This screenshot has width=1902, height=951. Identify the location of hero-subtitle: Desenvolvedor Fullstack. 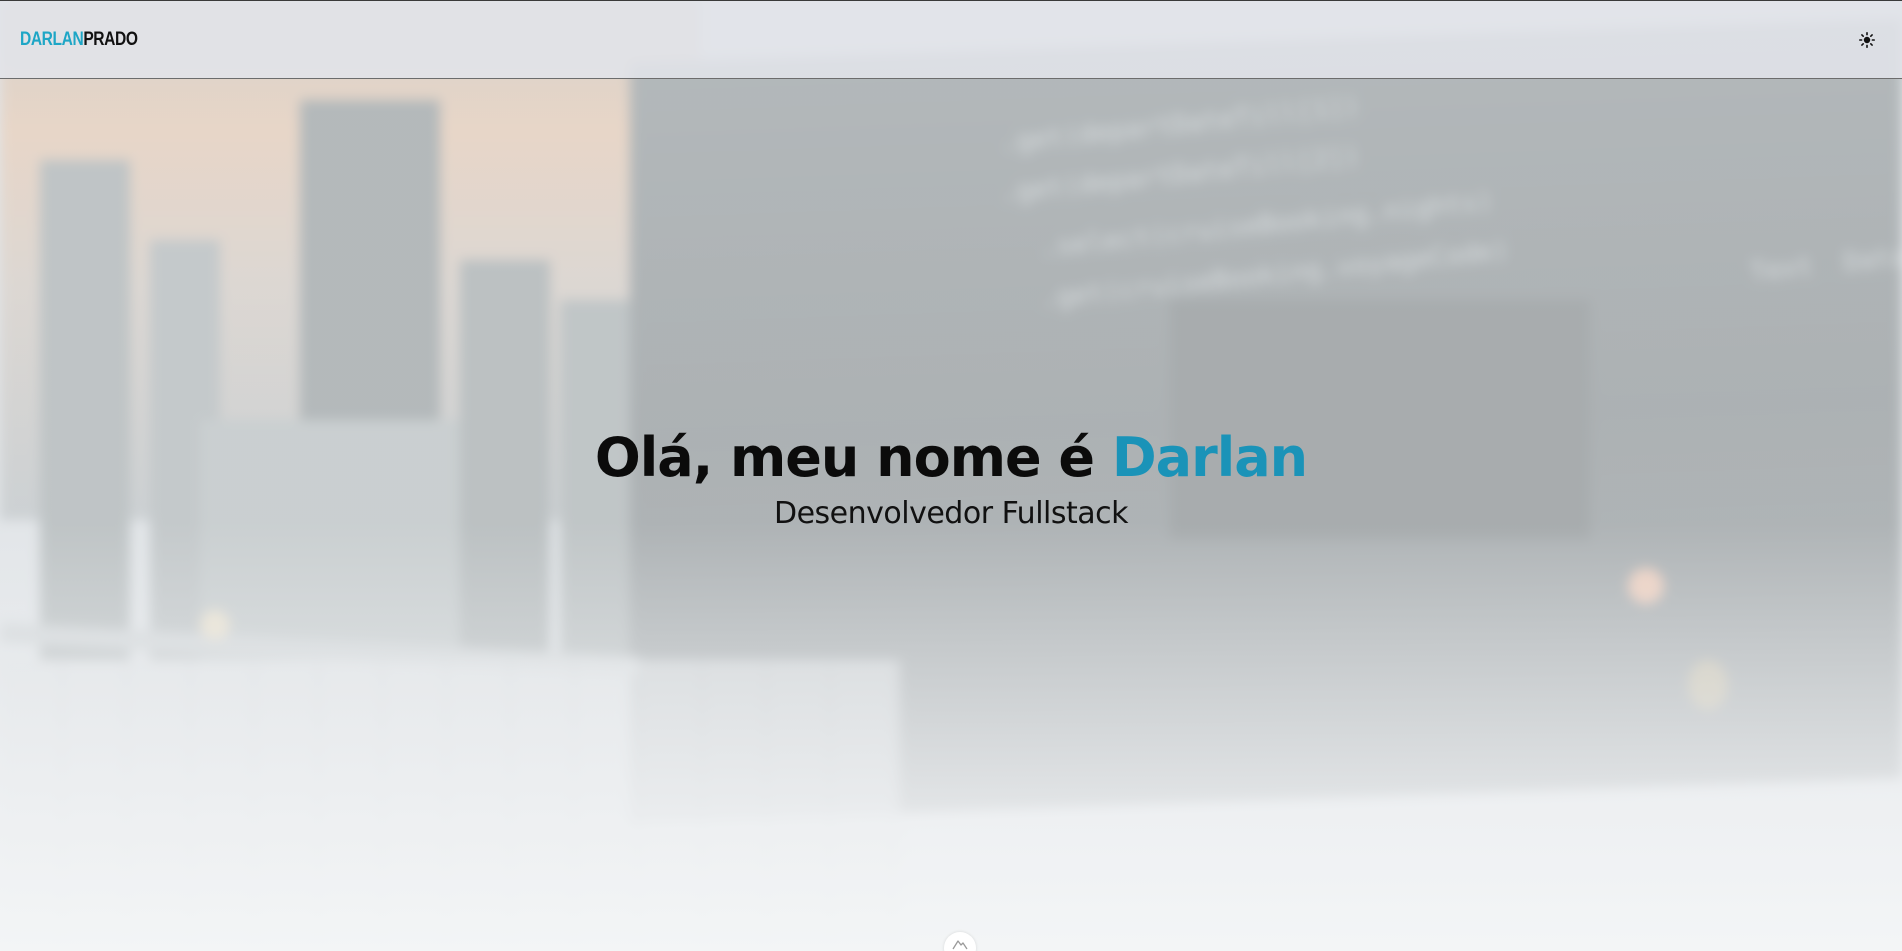
(951, 513).